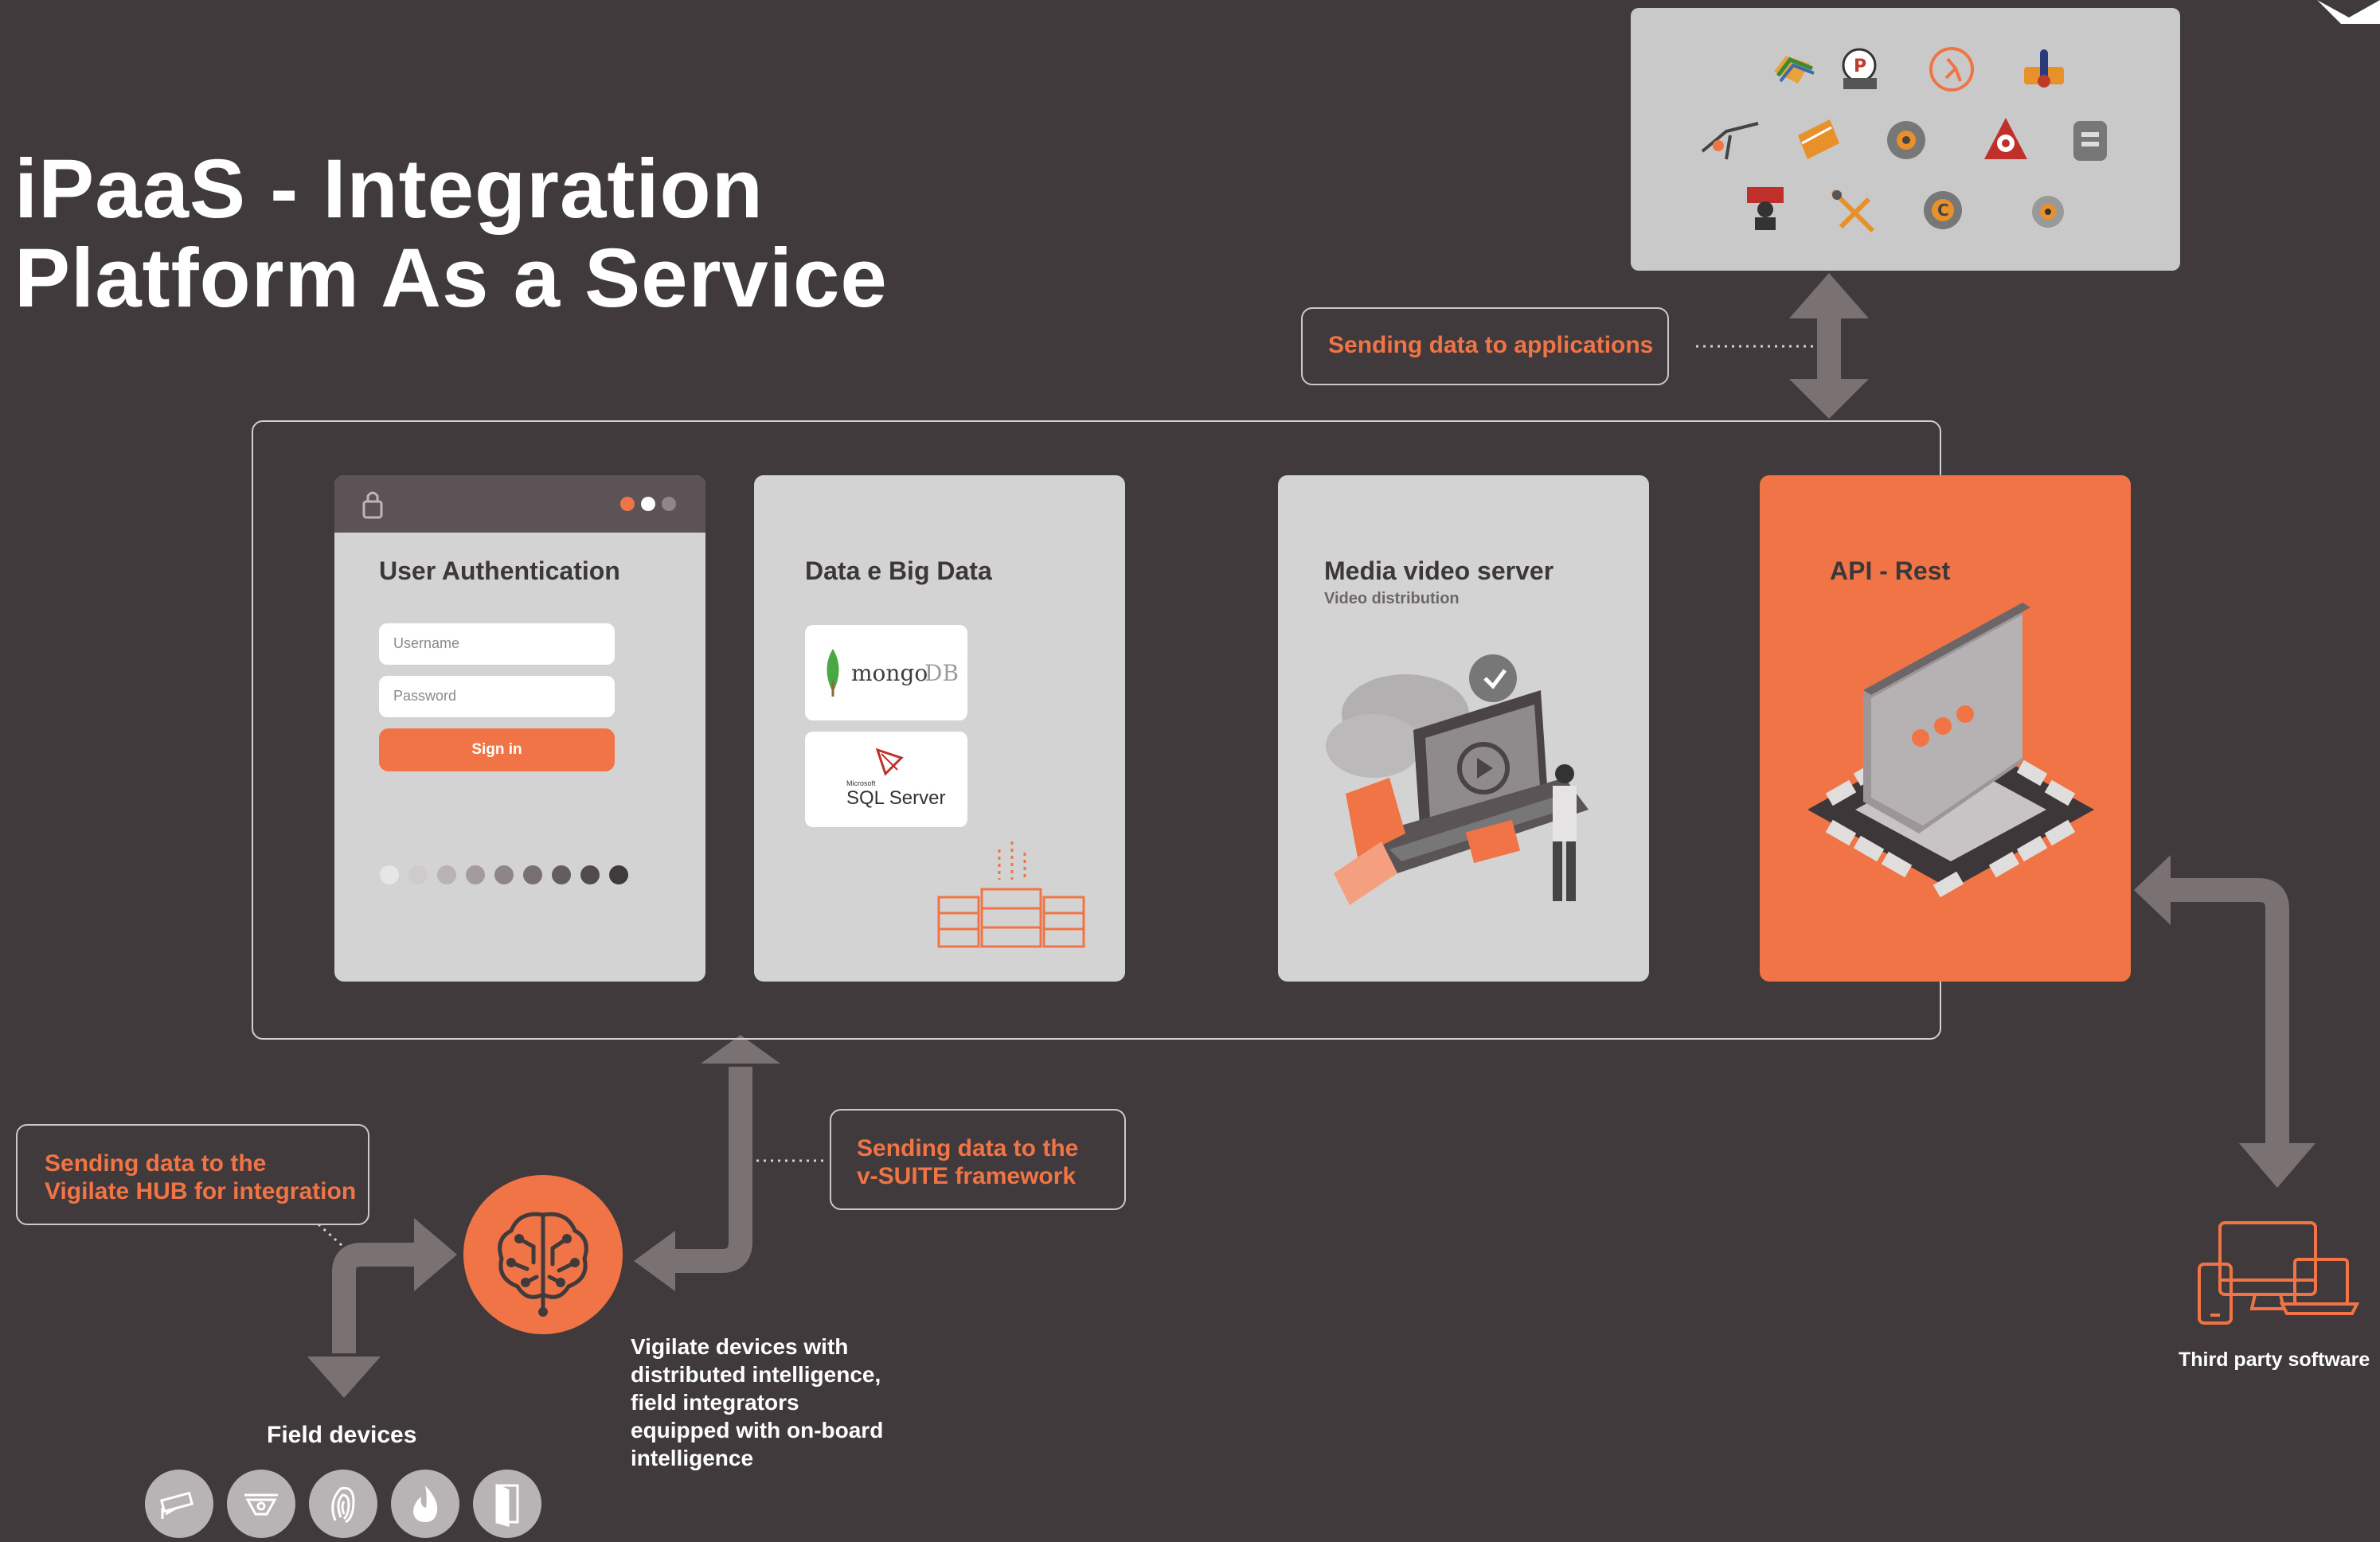  Describe the element at coordinates (692, 1458) in the screenshot. I see `vigilate-devices-line-5: intelligence` at that location.